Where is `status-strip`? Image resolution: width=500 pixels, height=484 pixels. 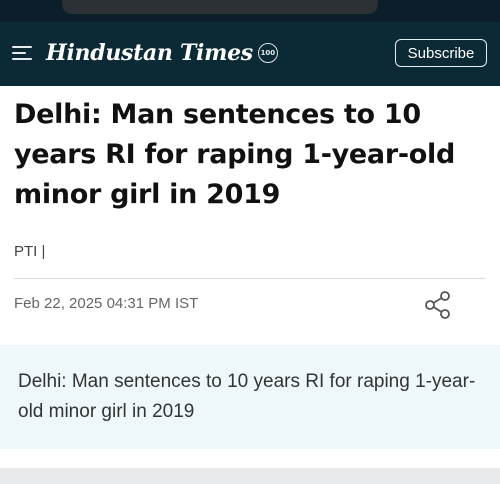 status-strip is located at coordinates (250, 11).